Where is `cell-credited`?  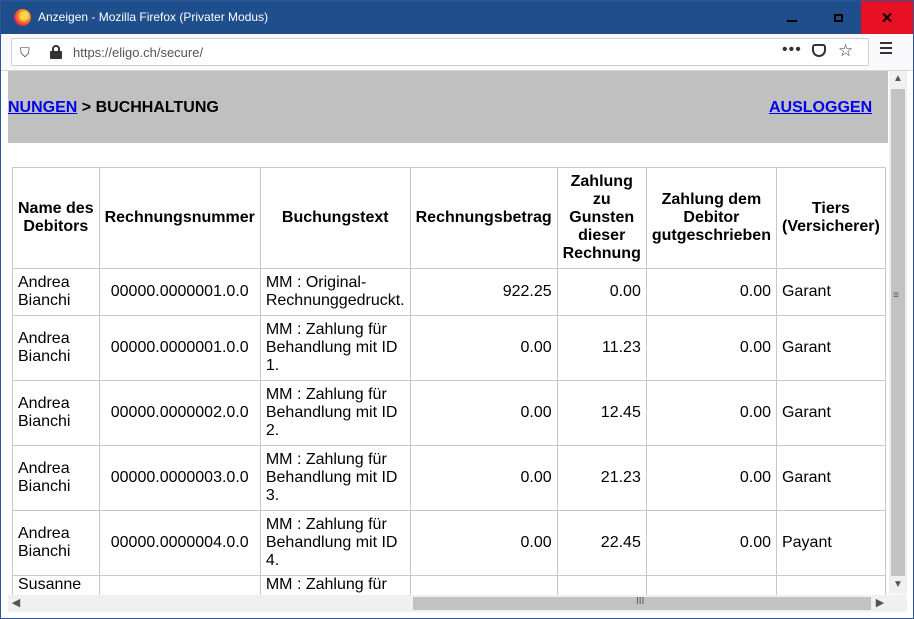
cell-credited is located at coordinates (711, 585).